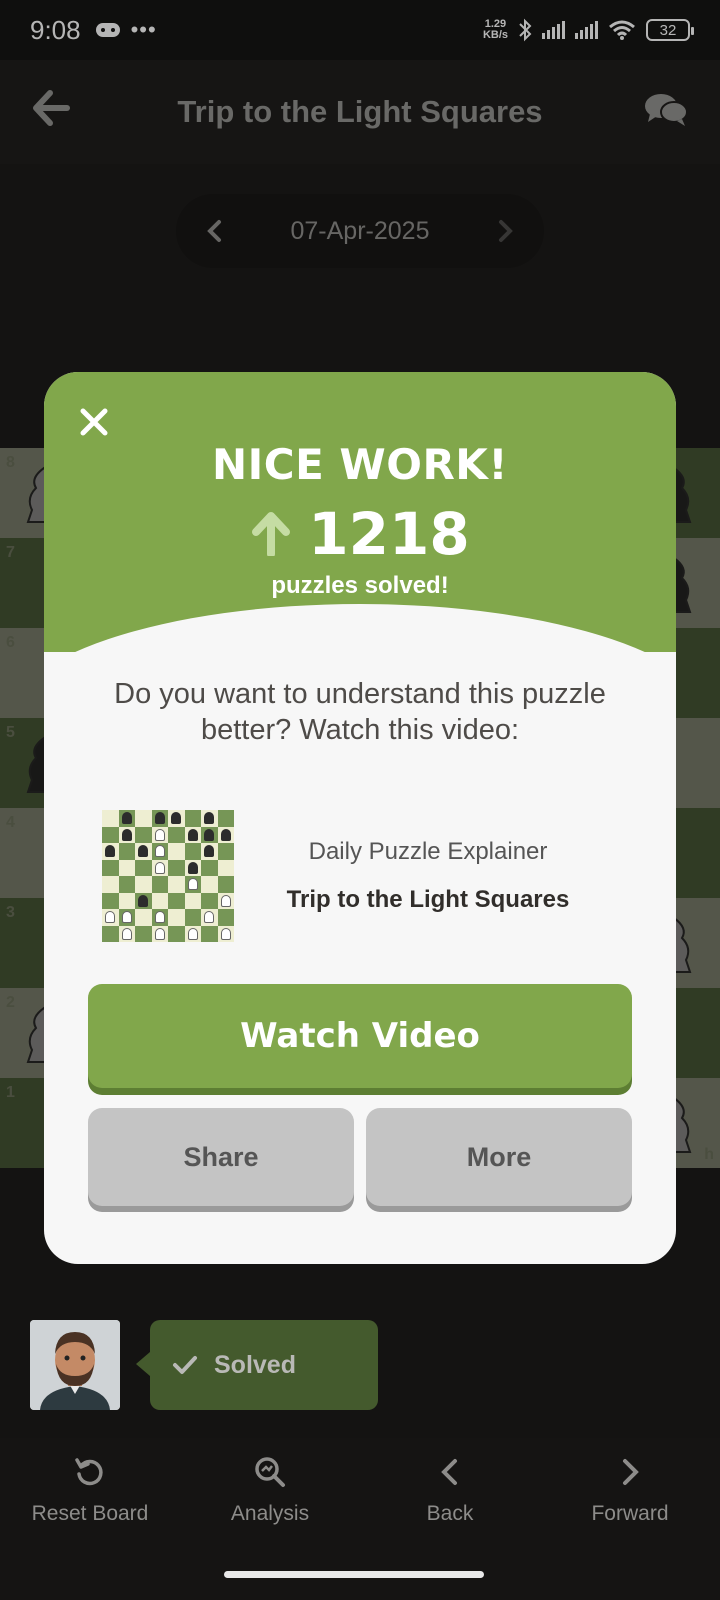 This screenshot has width=720, height=1600. I want to click on date-navigator: 07-Apr-2025, so click(360, 231).